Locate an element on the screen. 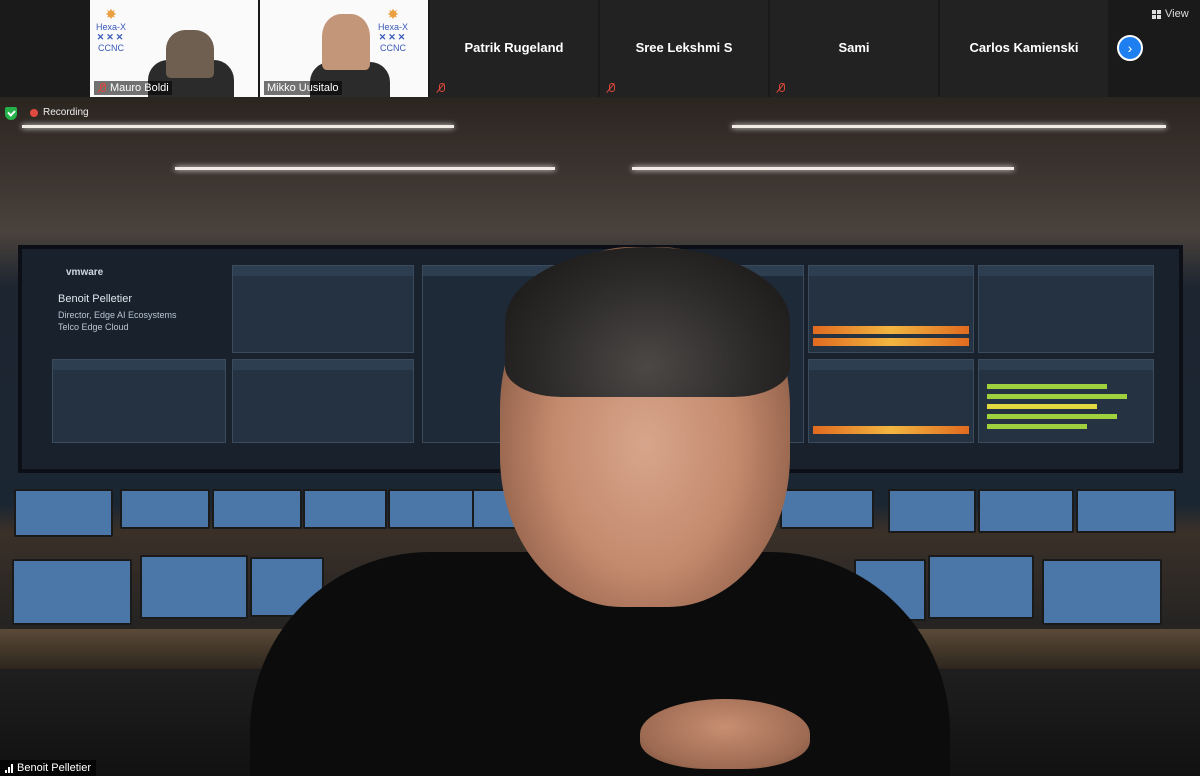  participant-name-label: Mauro Boldi is located at coordinates (133, 88).